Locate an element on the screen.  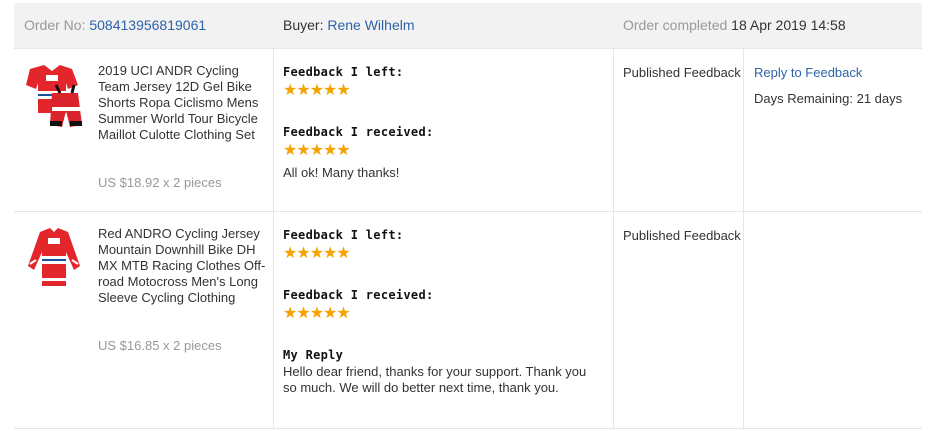
cycling-jersey-thumbnail is located at coordinates (54, 262).